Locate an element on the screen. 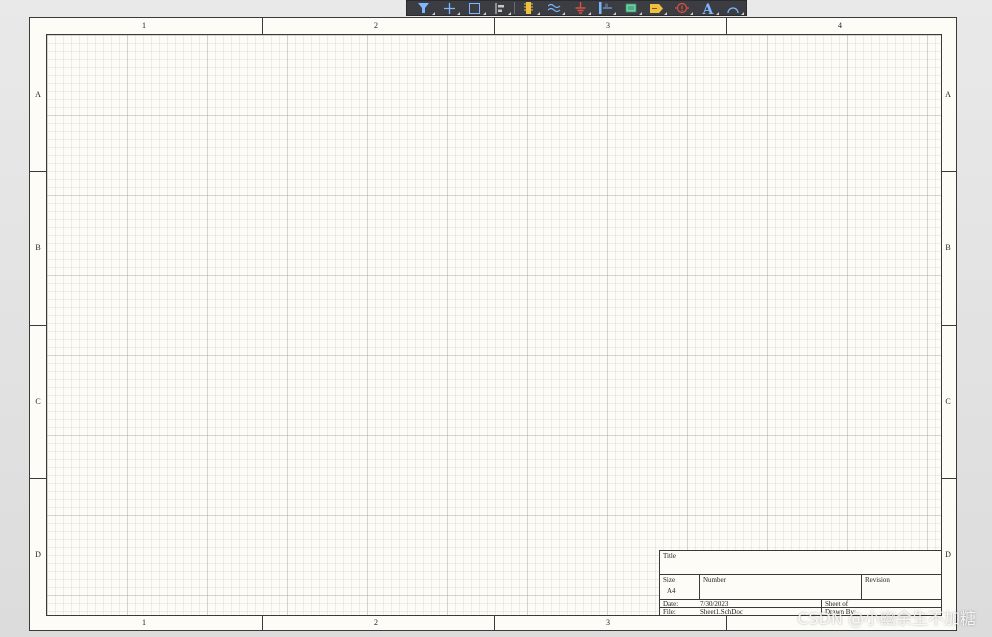 This screenshot has width=992, height=637. column-label-bottom: 2 is located at coordinates (376, 622).